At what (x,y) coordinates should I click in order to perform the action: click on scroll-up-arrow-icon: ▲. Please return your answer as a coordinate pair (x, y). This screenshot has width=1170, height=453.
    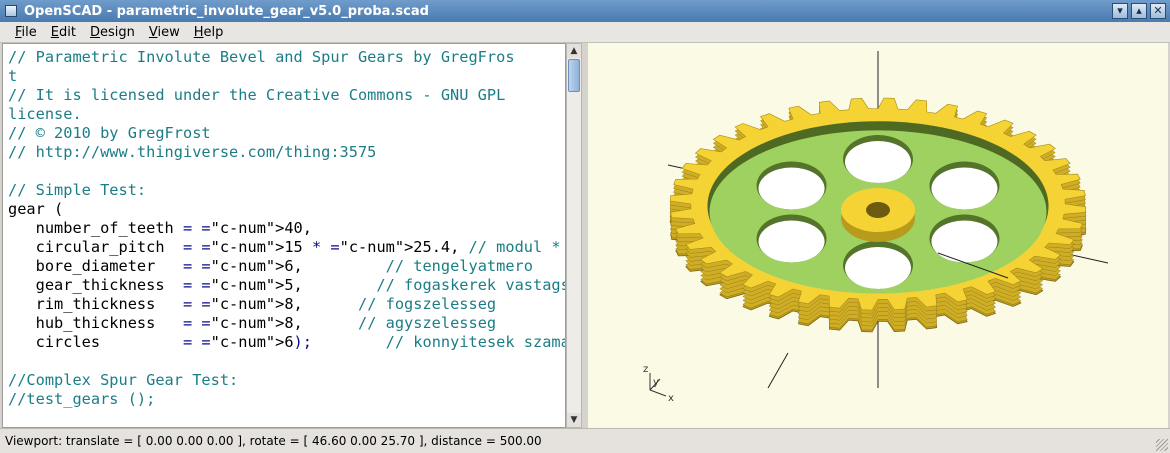
    Looking at the image, I should click on (574, 51).